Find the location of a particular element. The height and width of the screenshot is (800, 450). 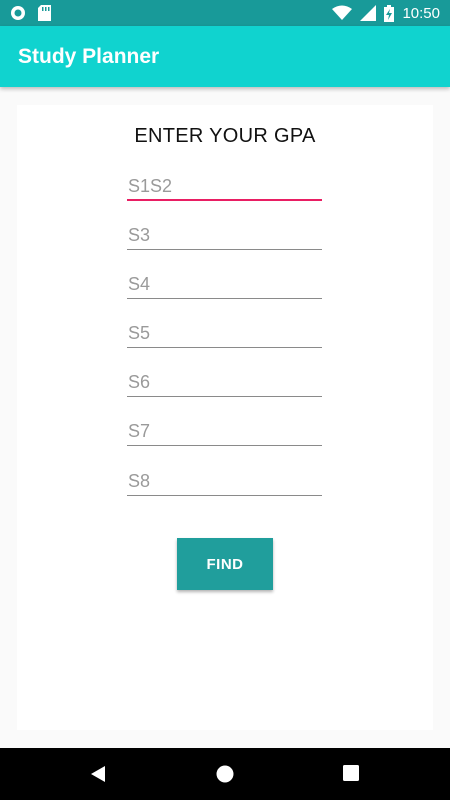

gpa-field-s4 is located at coordinates (224, 282).